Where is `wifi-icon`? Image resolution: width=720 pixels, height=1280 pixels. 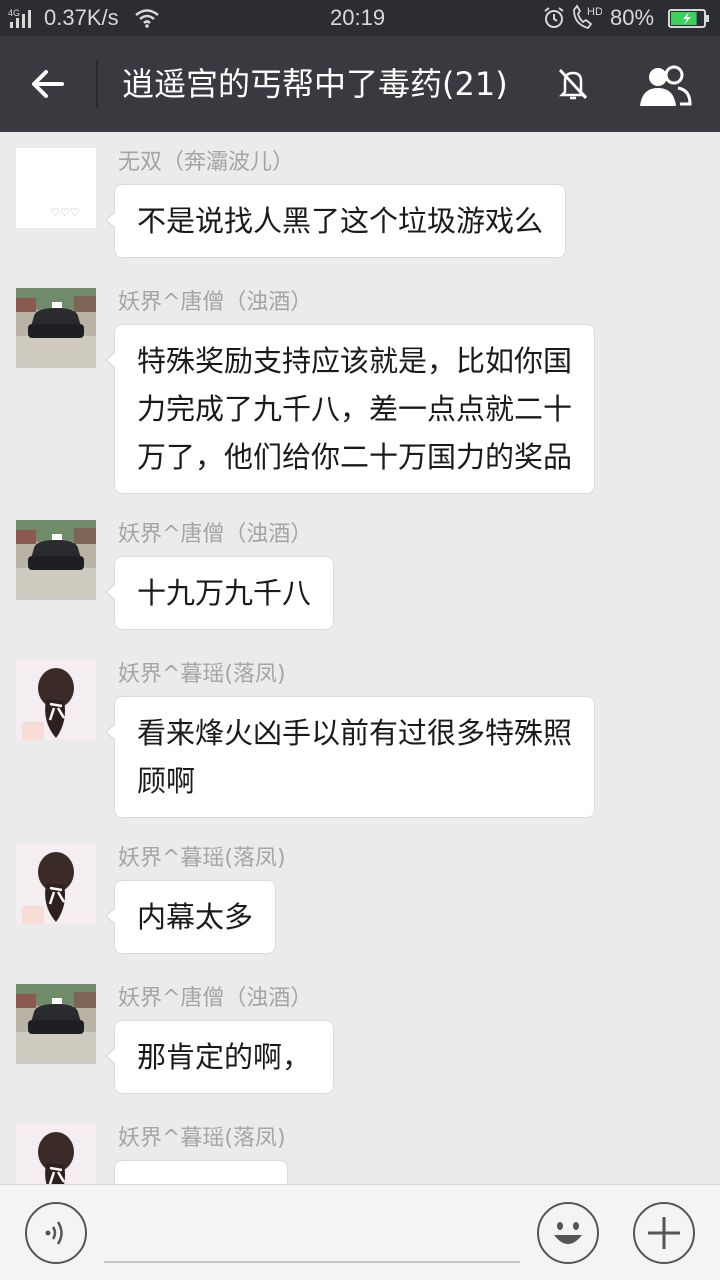 wifi-icon is located at coordinates (147, 18).